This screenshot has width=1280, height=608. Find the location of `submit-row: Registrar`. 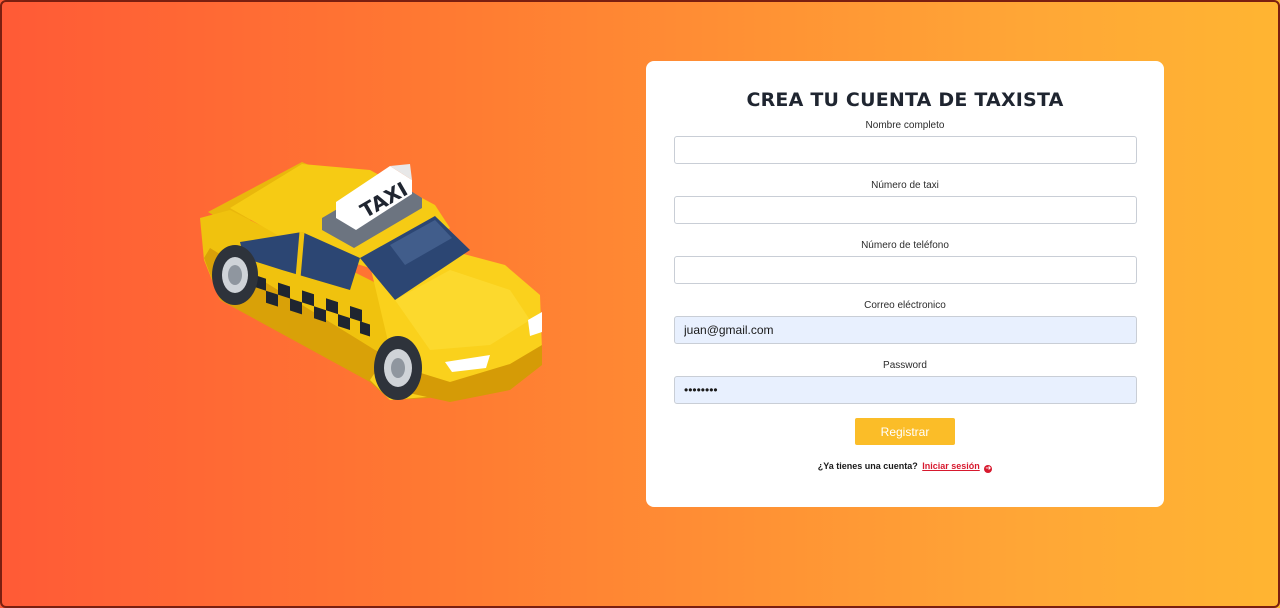

submit-row: Registrar is located at coordinates (905, 431).